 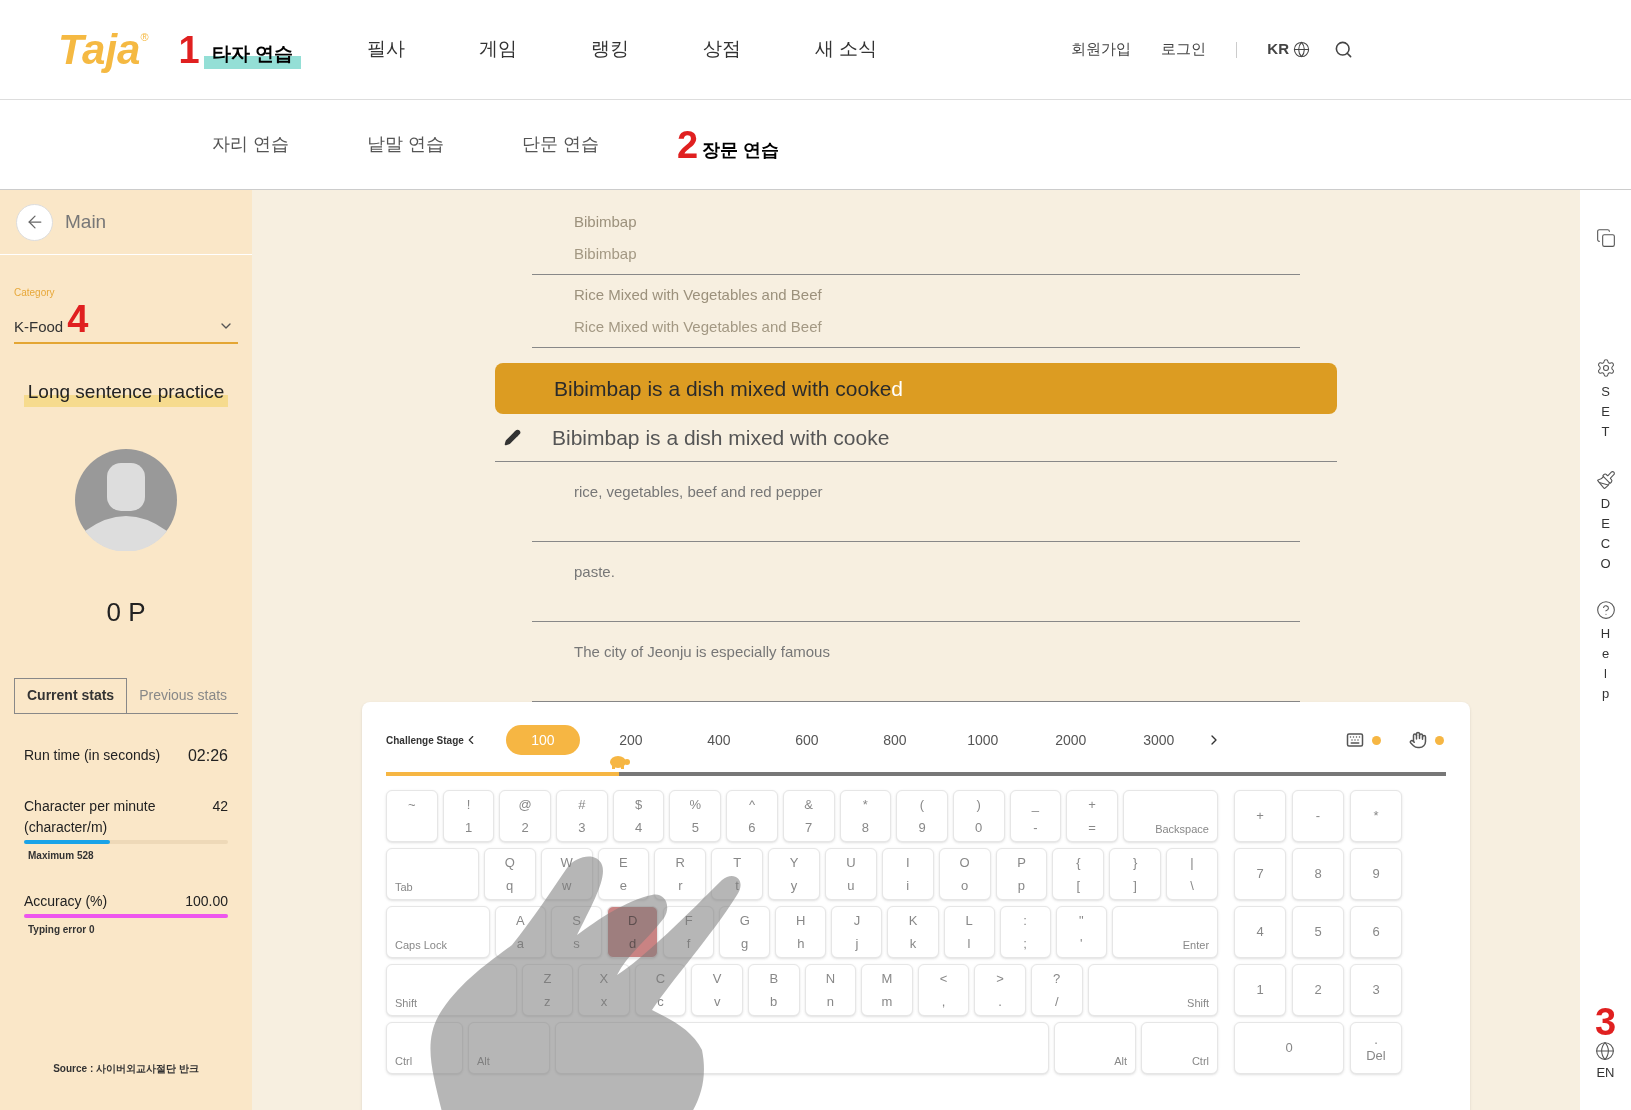 What do you see at coordinates (1056, 990) in the screenshot?
I see `keyboard-key: ? /` at bounding box center [1056, 990].